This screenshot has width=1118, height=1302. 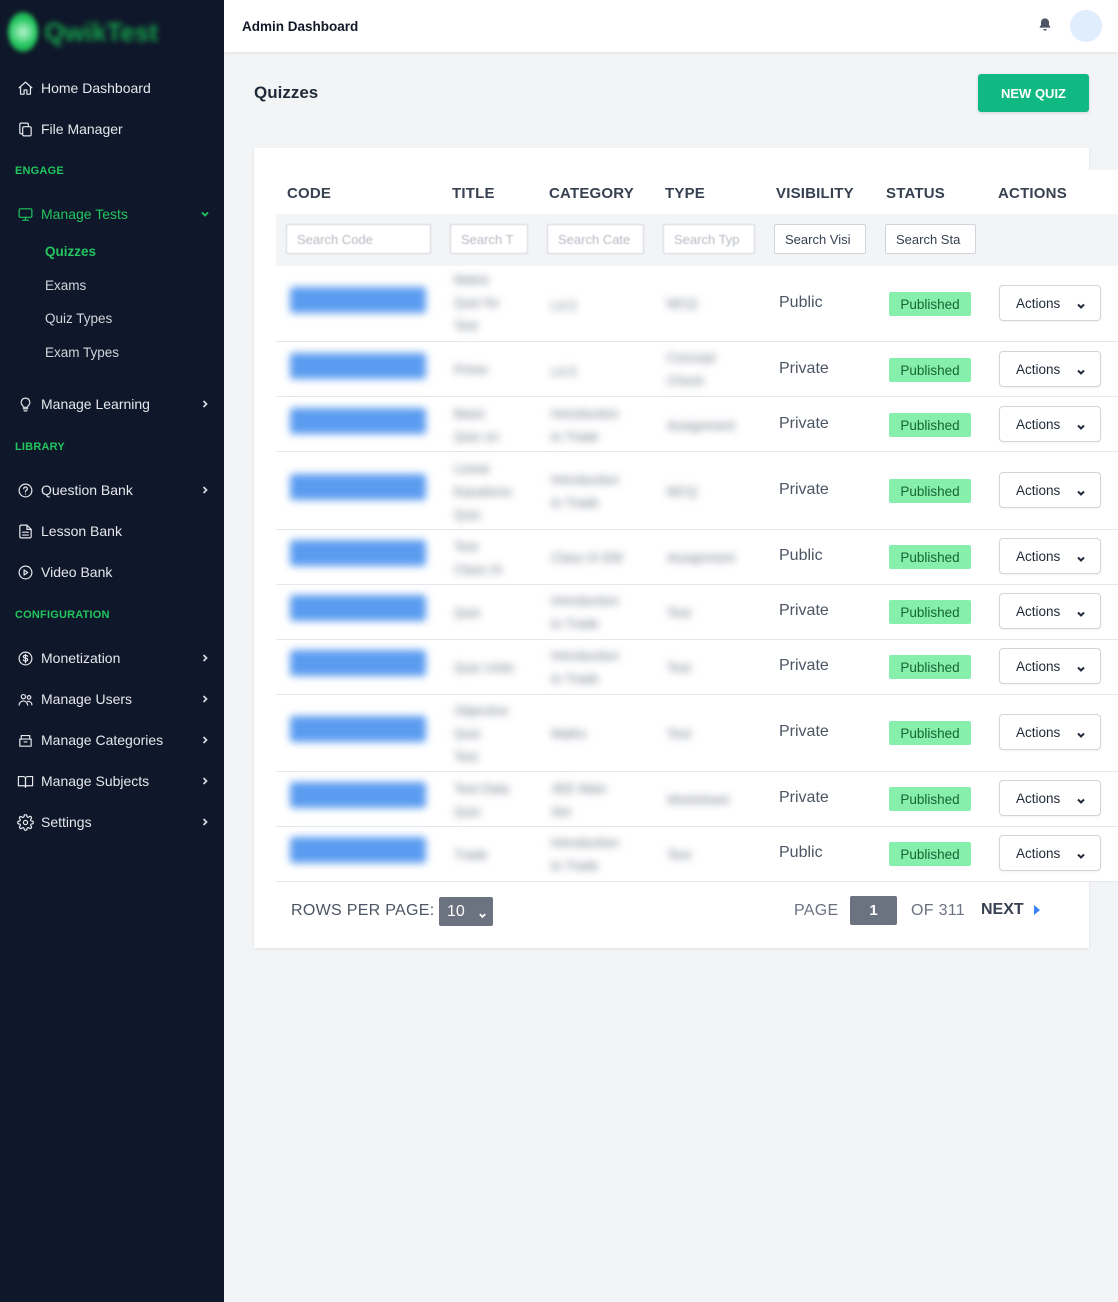 I want to click on rows-per-page-value: 10, so click(x=456, y=911).